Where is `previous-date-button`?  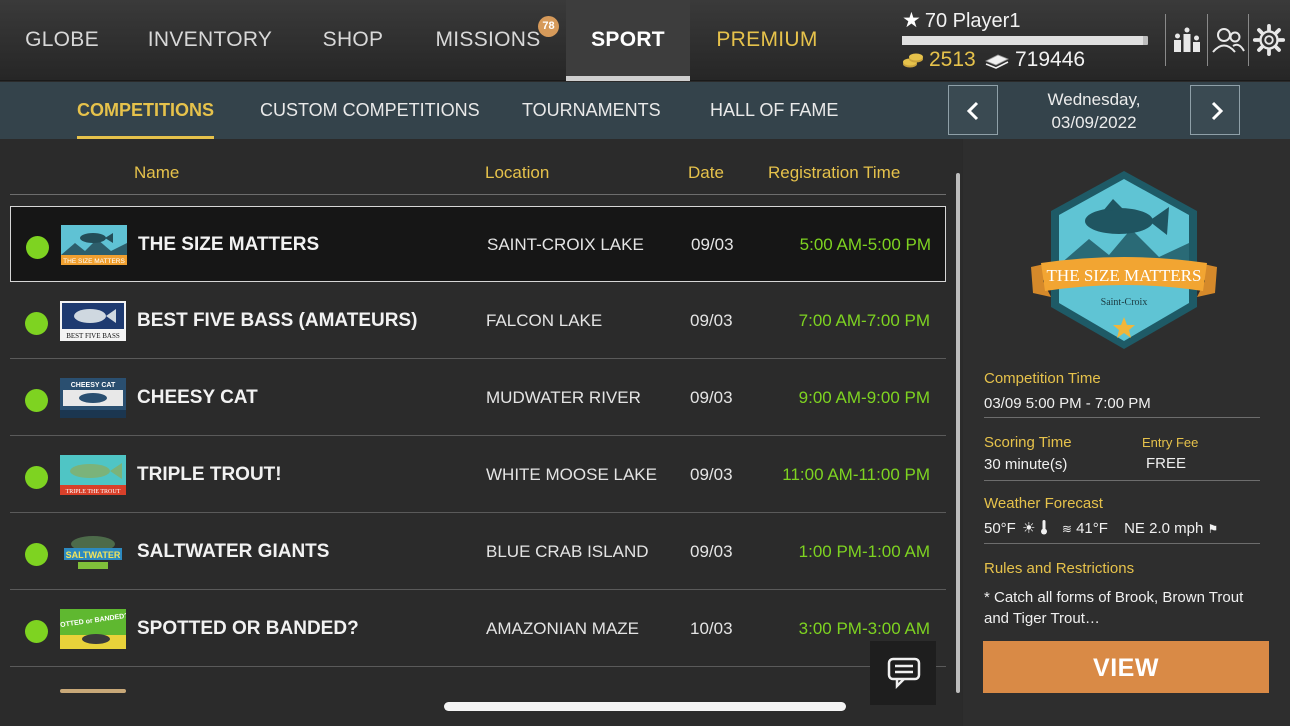
previous-date-button is located at coordinates (973, 110).